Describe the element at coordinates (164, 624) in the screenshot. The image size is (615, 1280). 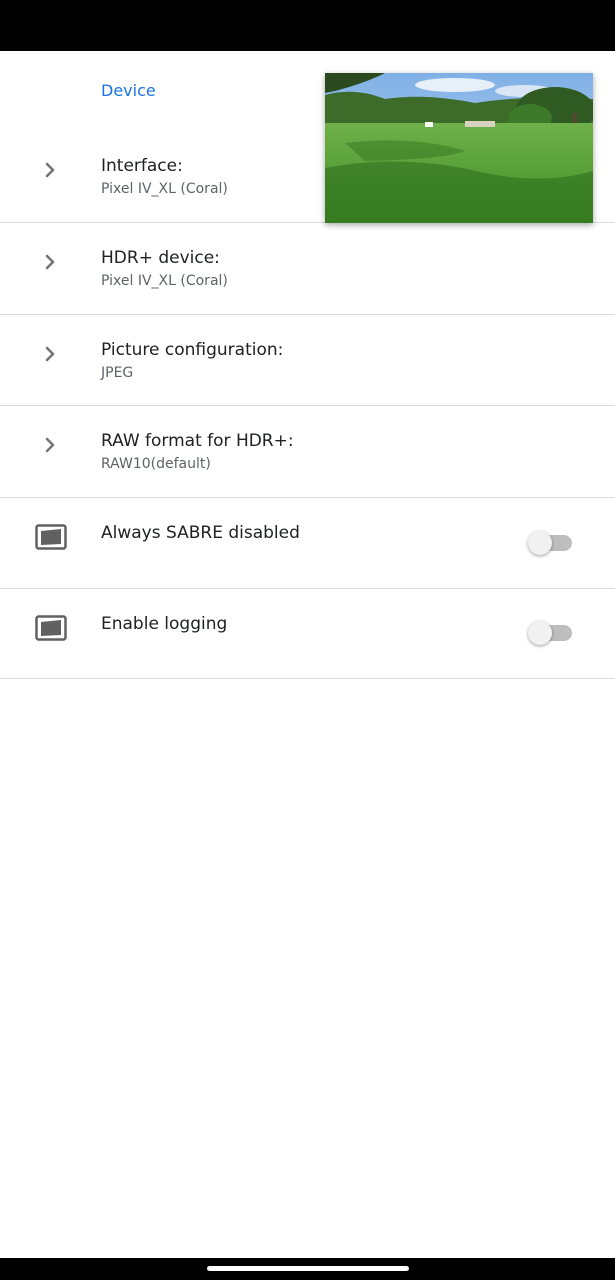
I see `setting-title: Enable logging` at that location.